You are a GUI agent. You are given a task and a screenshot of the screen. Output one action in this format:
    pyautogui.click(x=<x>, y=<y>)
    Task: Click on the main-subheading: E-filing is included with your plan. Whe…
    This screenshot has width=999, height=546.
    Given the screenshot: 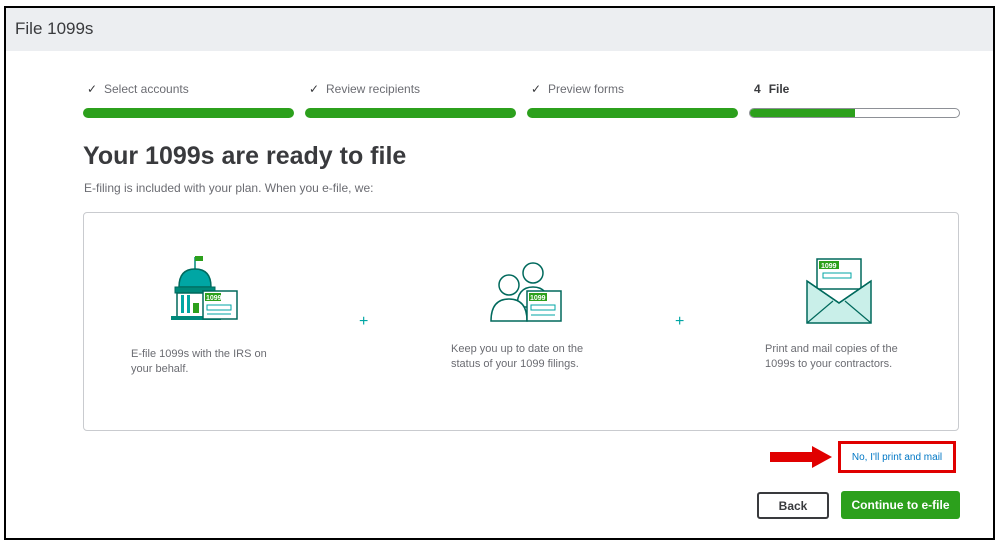 What is the action you would take?
    pyautogui.click(x=229, y=188)
    